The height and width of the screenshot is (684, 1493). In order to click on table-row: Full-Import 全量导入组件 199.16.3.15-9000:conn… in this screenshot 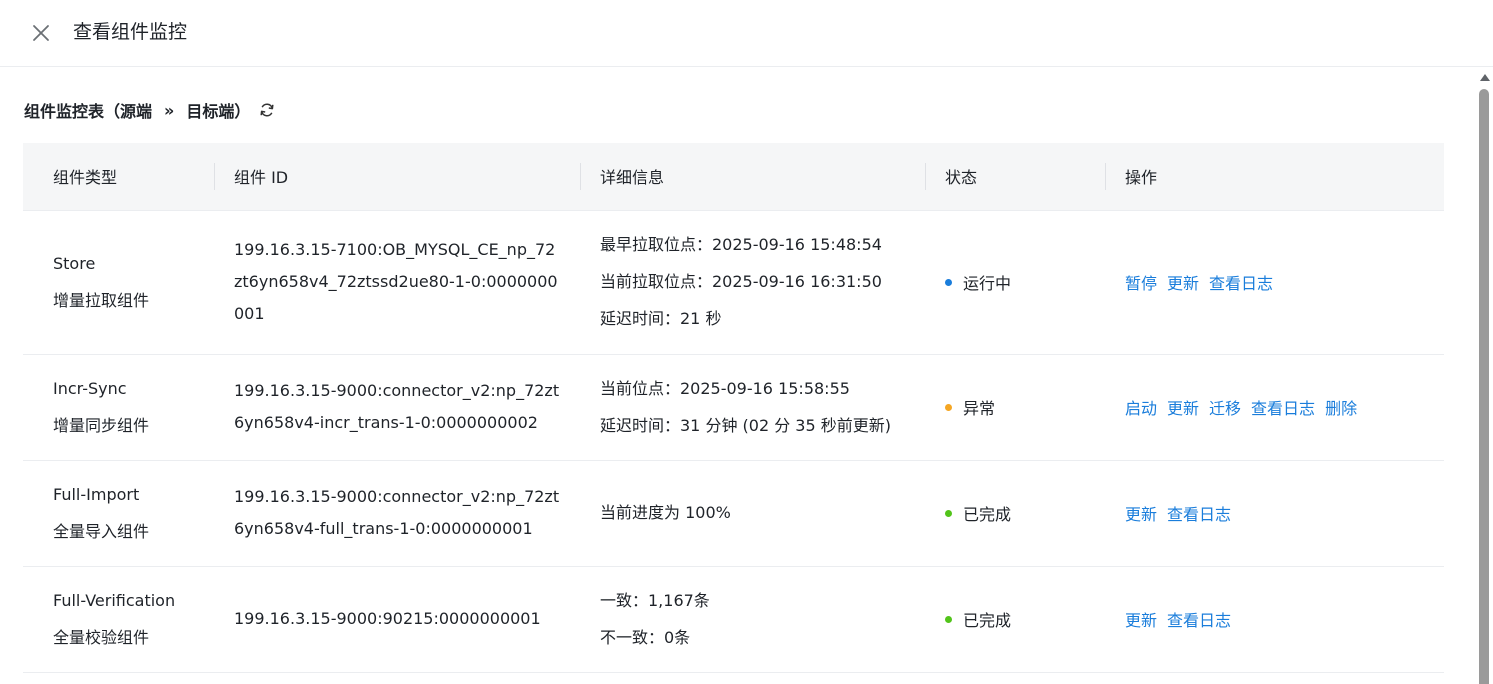, I will do `click(733, 513)`.